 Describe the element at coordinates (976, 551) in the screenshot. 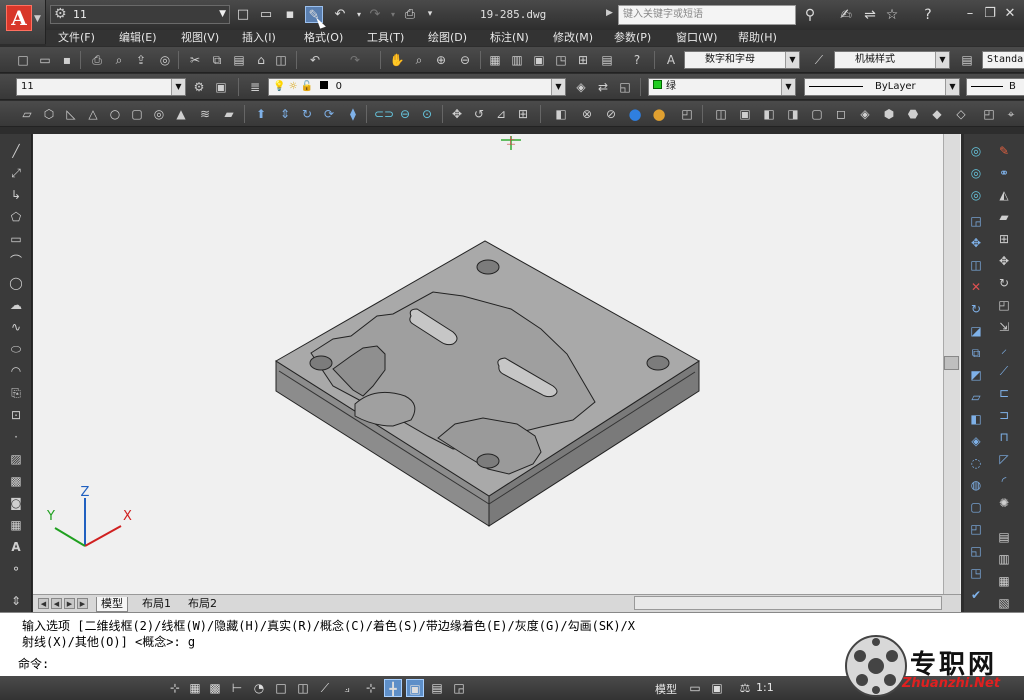

I see `solid-edit-icon: ◱` at that location.